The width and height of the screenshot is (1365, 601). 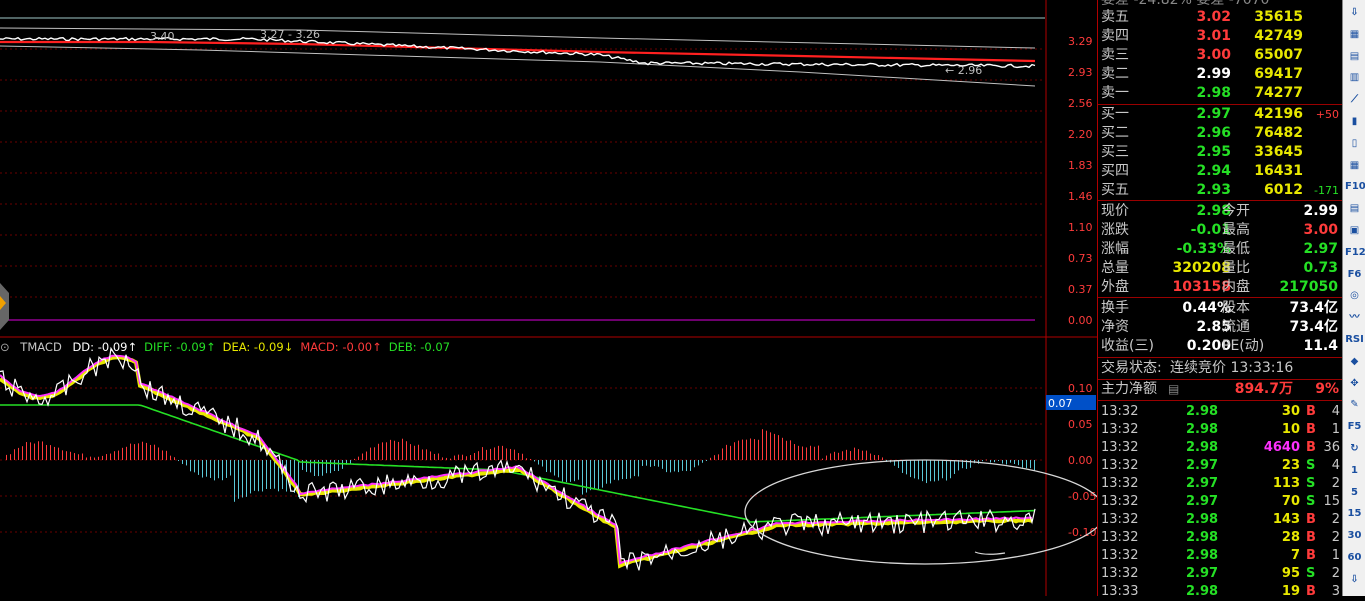 I want to click on f10-icon: F10, so click(x=1355, y=186).